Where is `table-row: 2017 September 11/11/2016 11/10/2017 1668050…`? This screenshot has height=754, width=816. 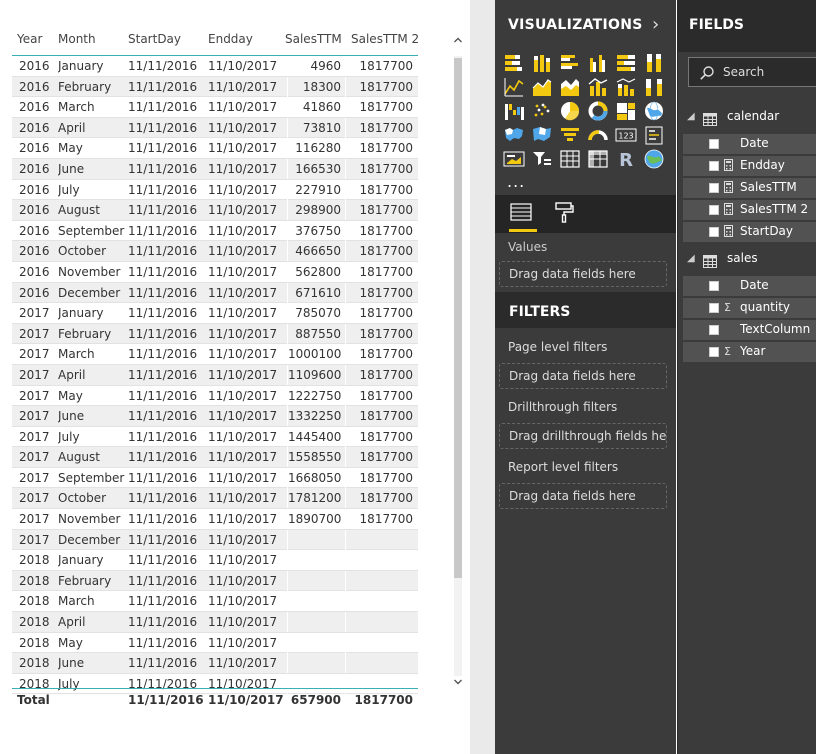 table-row: 2017 September 11/11/2016 11/10/2017 1668050… is located at coordinates (215, 478).